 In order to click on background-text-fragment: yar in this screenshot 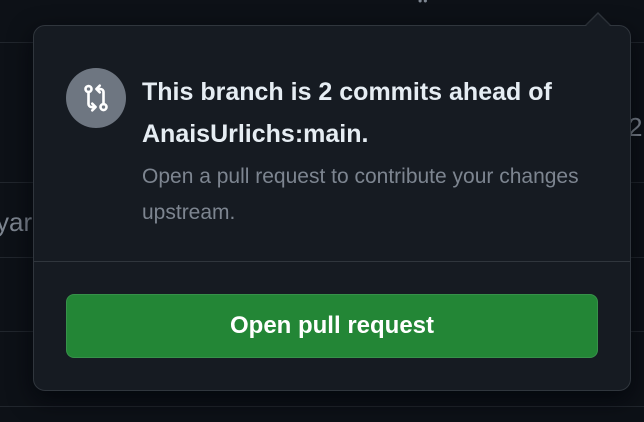, I will do `click(16, 222)`.